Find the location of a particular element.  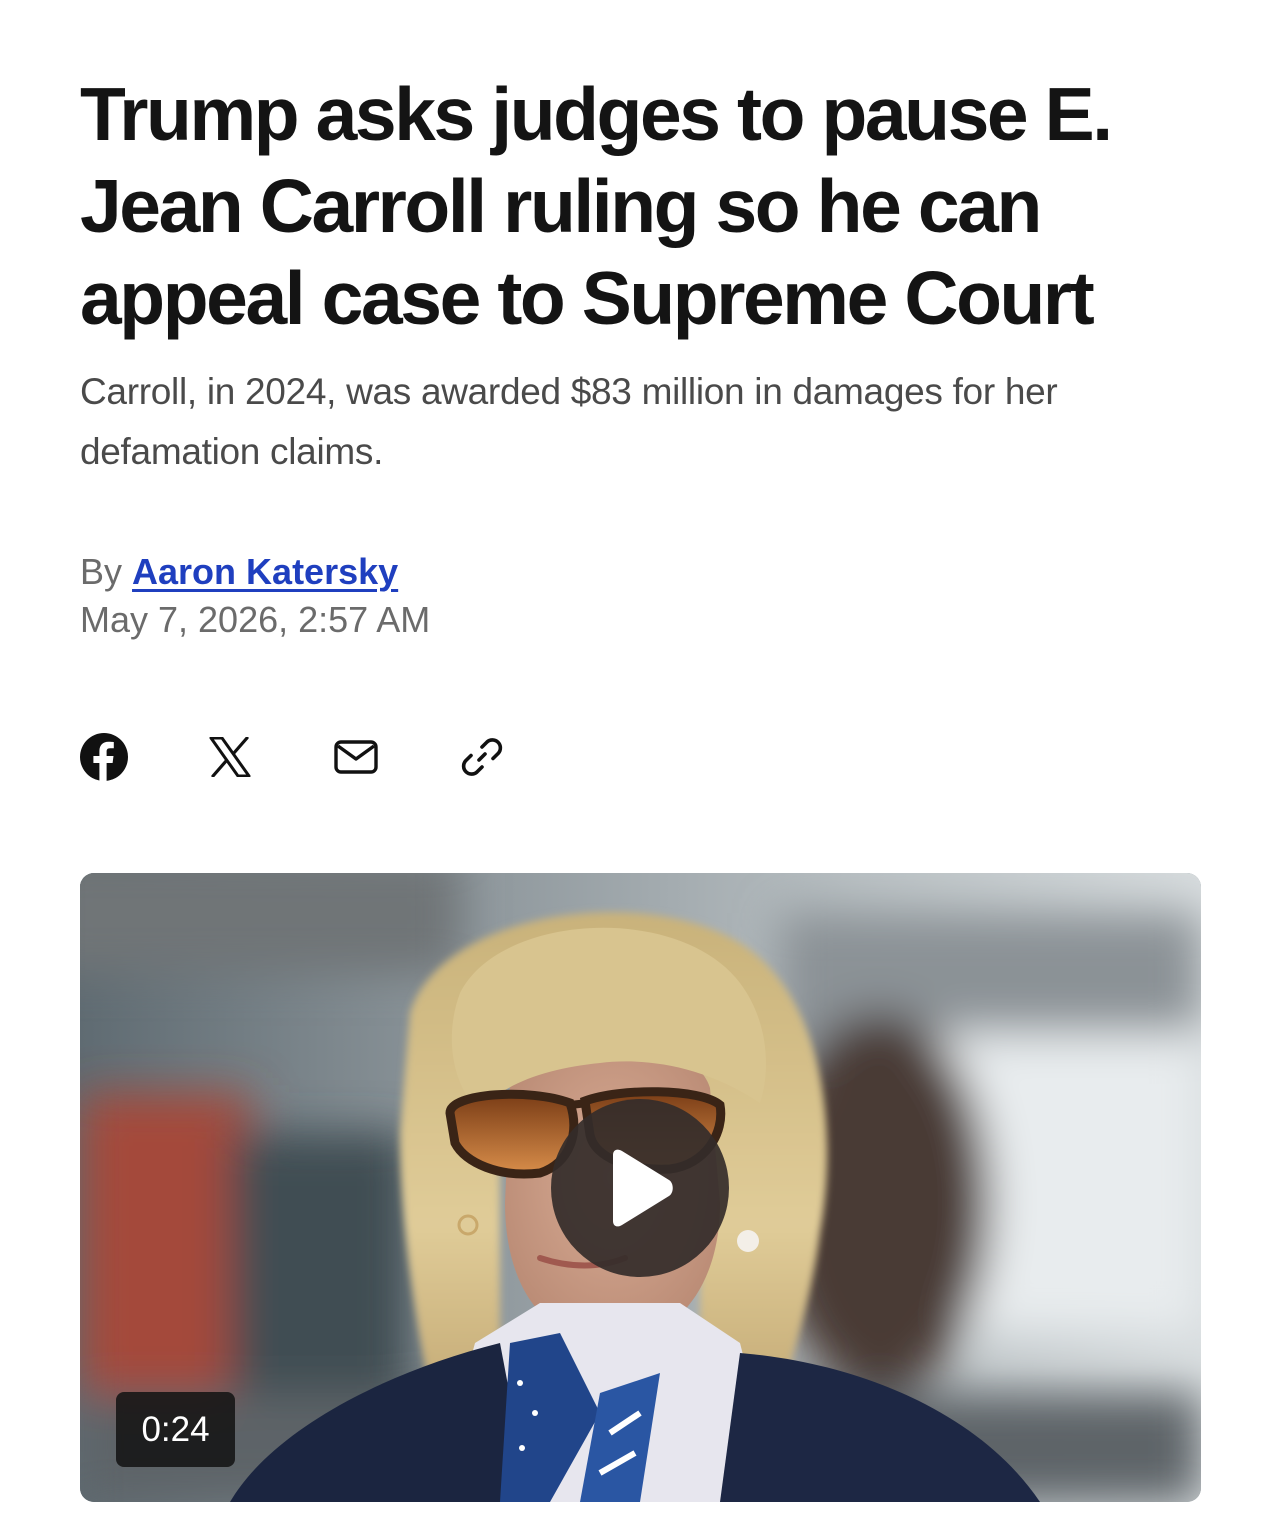

copy-link-button is located at coordinates (482, 757).